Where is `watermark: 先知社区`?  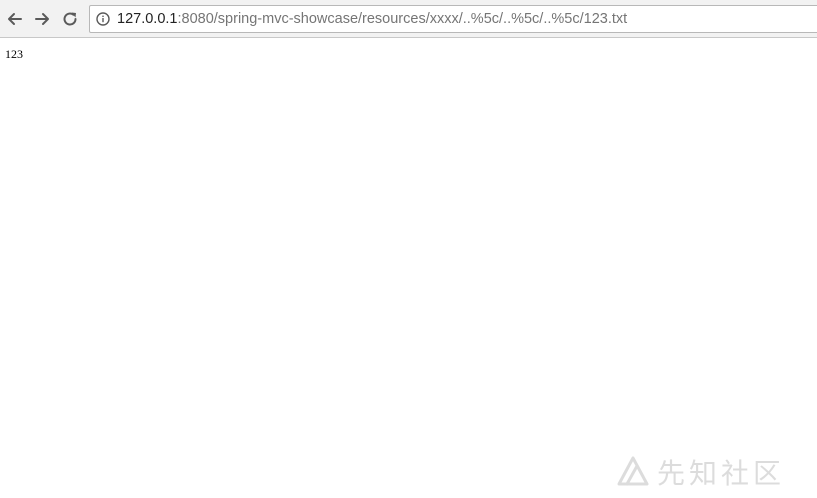 watermark: 先知社区 is located at coordinates (700, 472).